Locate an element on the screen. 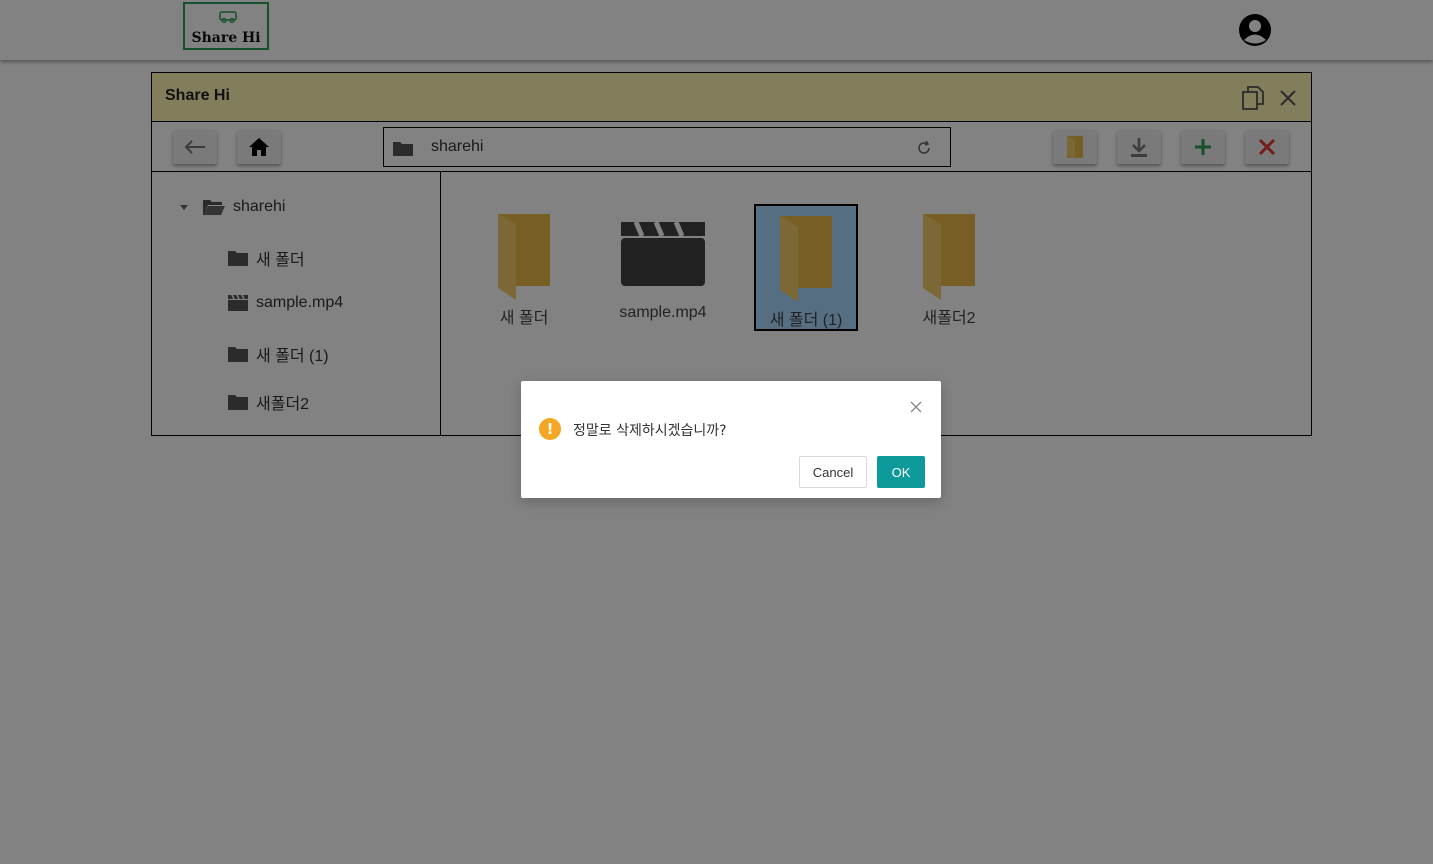  dialog-close-icon is located at coordinates (916, 406).